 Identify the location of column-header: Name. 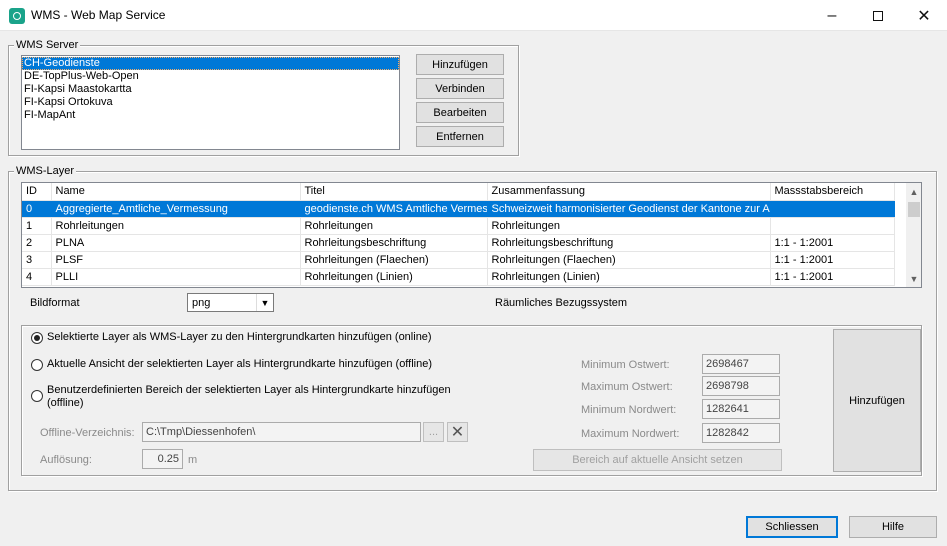
(176, 192).